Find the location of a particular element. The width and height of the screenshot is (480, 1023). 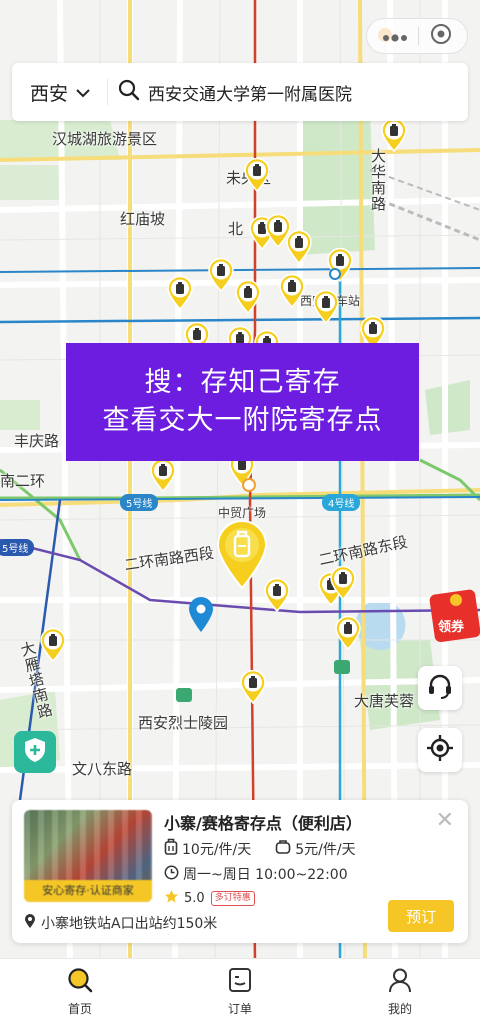

user-icon is located at coordinates (400, 981).